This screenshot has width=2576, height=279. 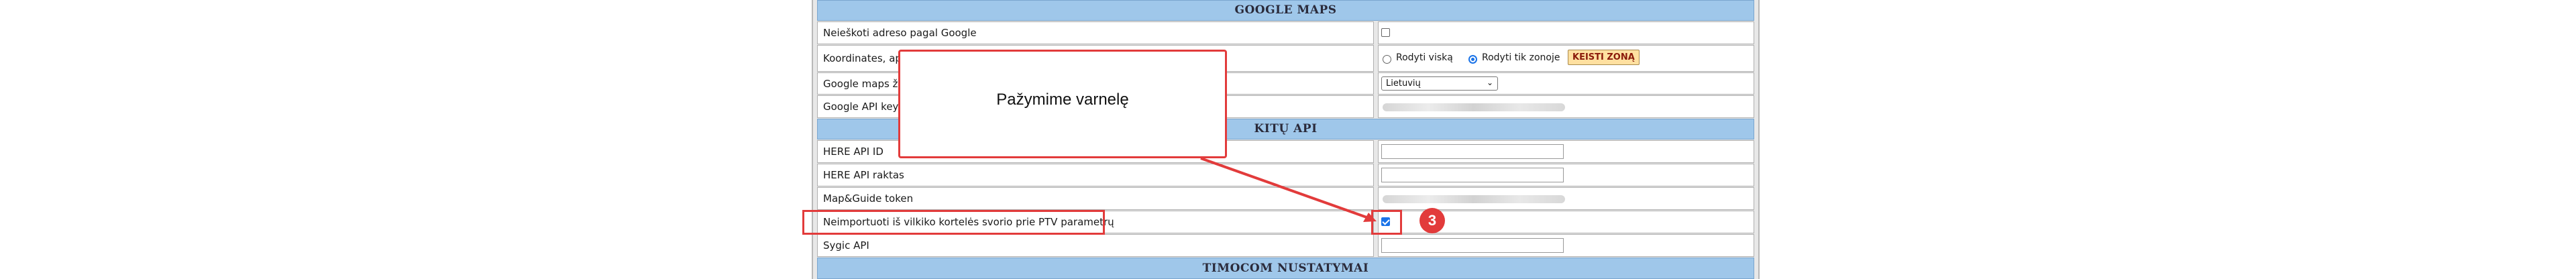 I want to click on annotation-callout: Pažymime varnelę, so click(x=1062, y=104).